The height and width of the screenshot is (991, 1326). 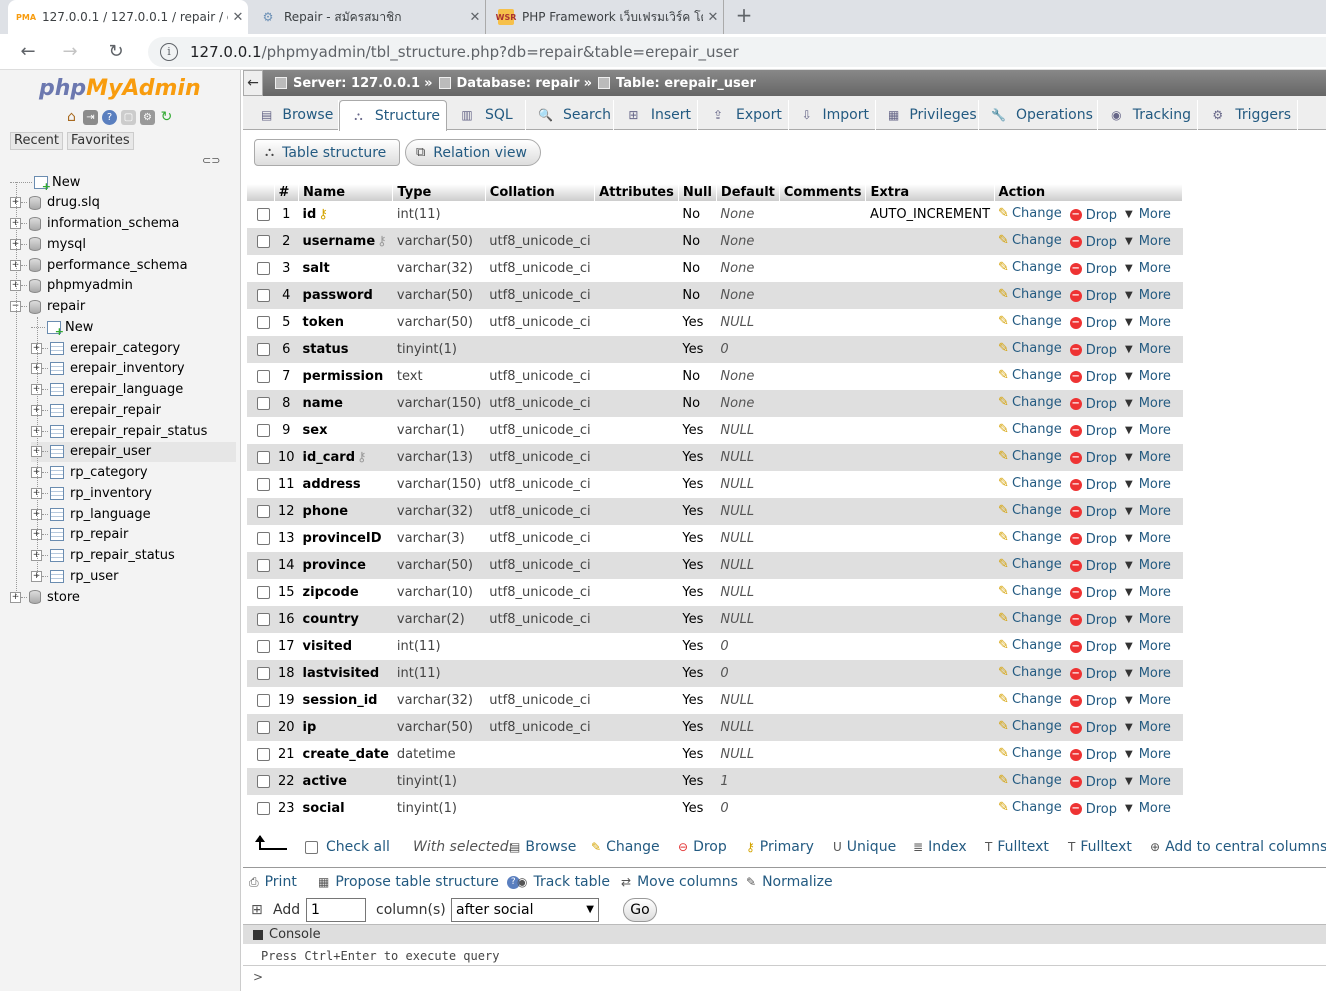 I want to click on phpmyadmin-logo: phpMyAdmin, so click(x=120, y=88).